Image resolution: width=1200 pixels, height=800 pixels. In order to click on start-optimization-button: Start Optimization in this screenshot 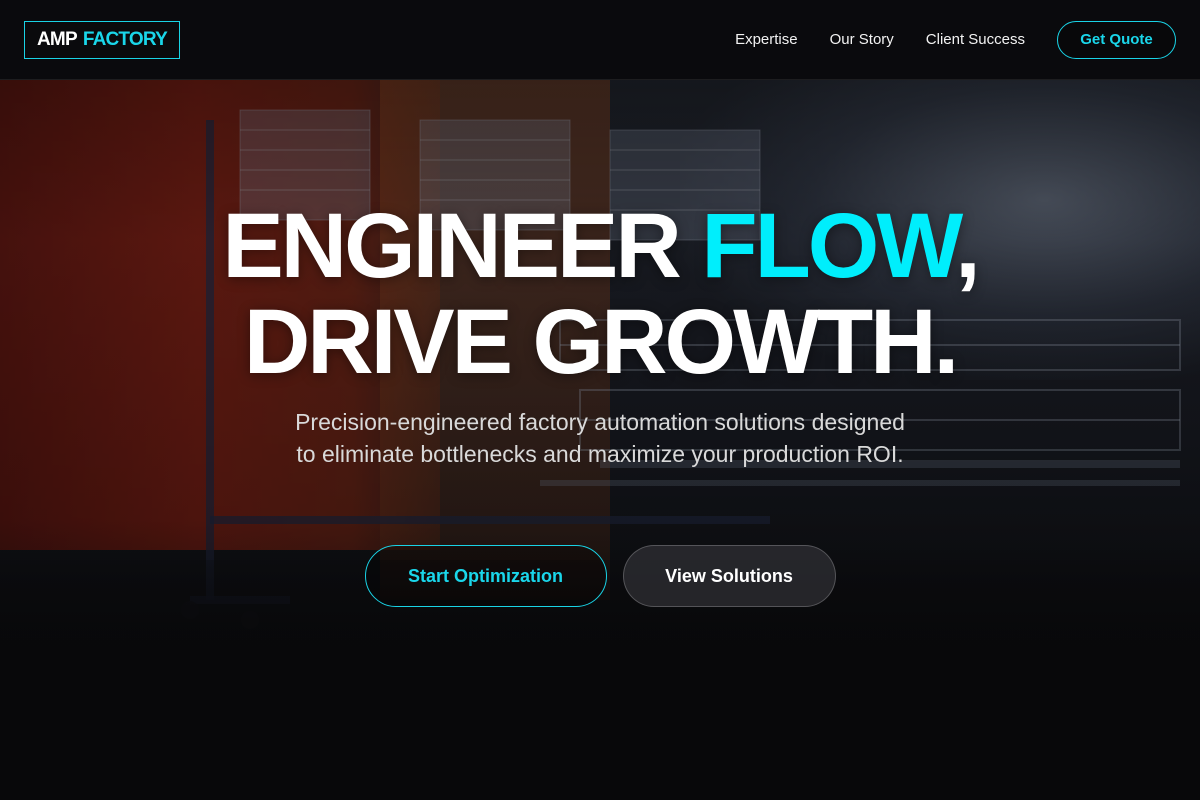, I will do `click(485, 576)`.